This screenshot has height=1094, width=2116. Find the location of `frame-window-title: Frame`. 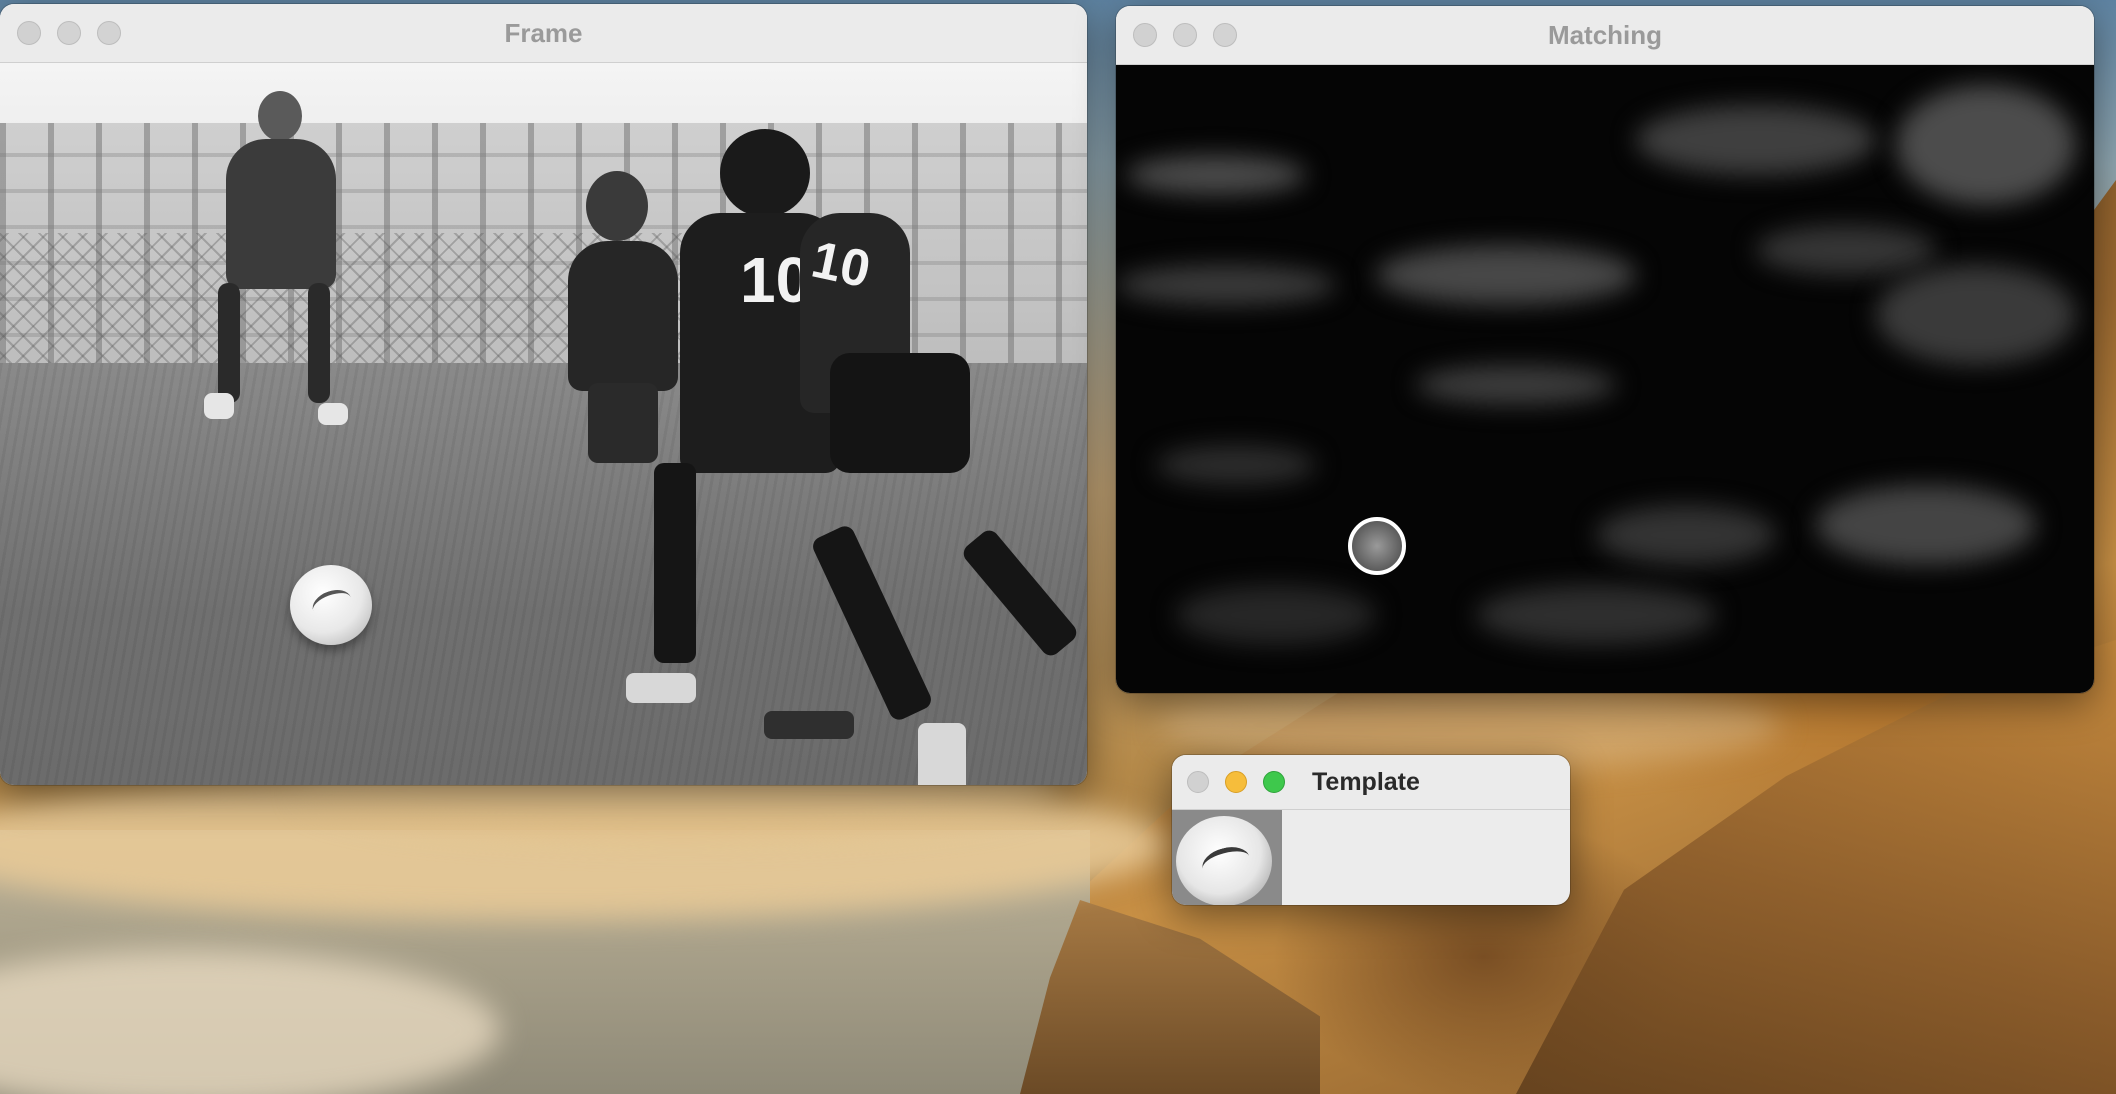

frame-window-title: Frame is located at coordinates (543, 33).